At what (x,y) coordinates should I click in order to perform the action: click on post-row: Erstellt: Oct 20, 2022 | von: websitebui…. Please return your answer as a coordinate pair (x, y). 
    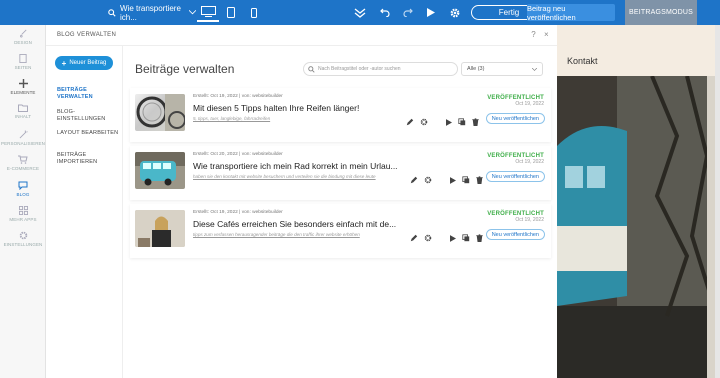
    Looking at the image, I should click on (340, 173).